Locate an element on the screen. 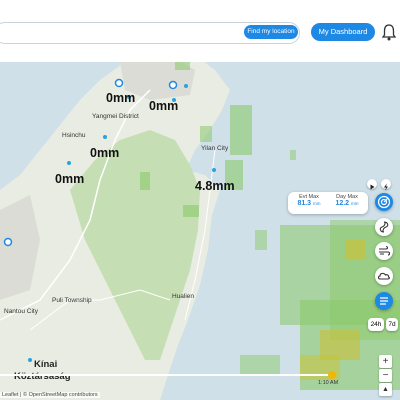 The image size is (400, 400). timeline-track is located at coordinates (166, 375).